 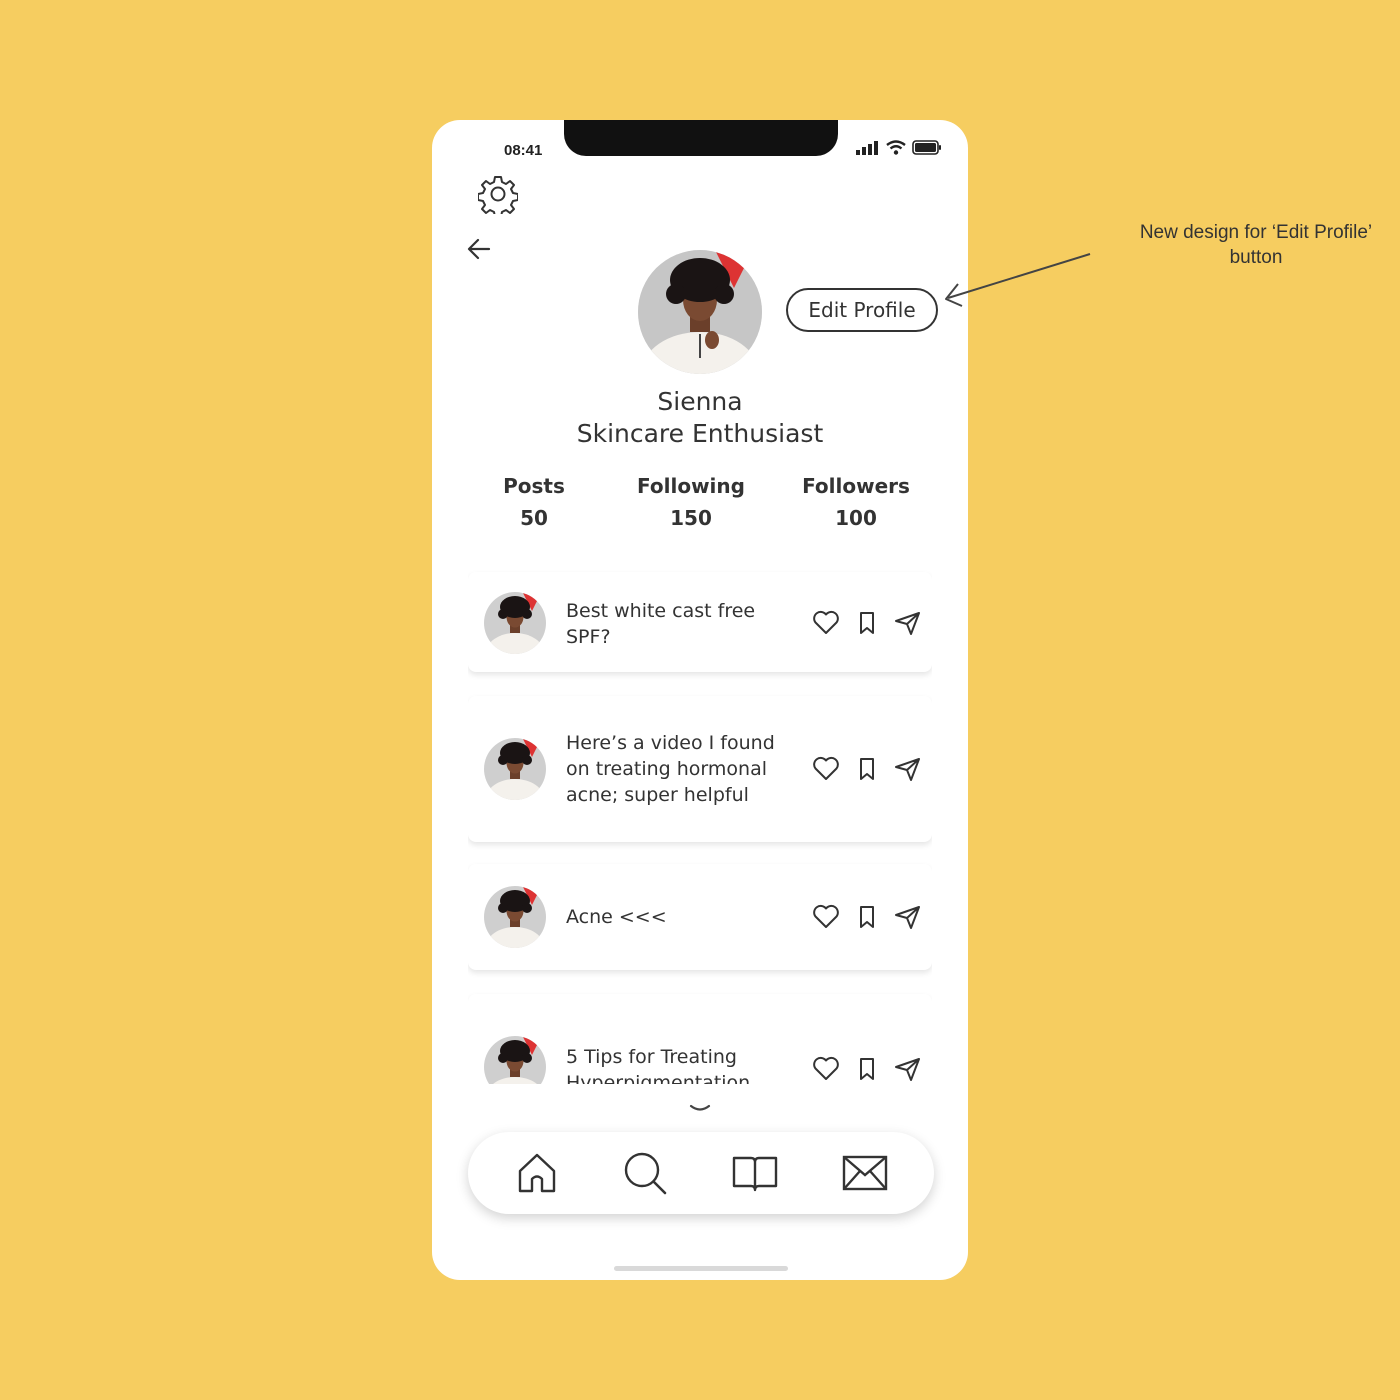 I want to click on stat-value: 50, so click(x=534, y=518).